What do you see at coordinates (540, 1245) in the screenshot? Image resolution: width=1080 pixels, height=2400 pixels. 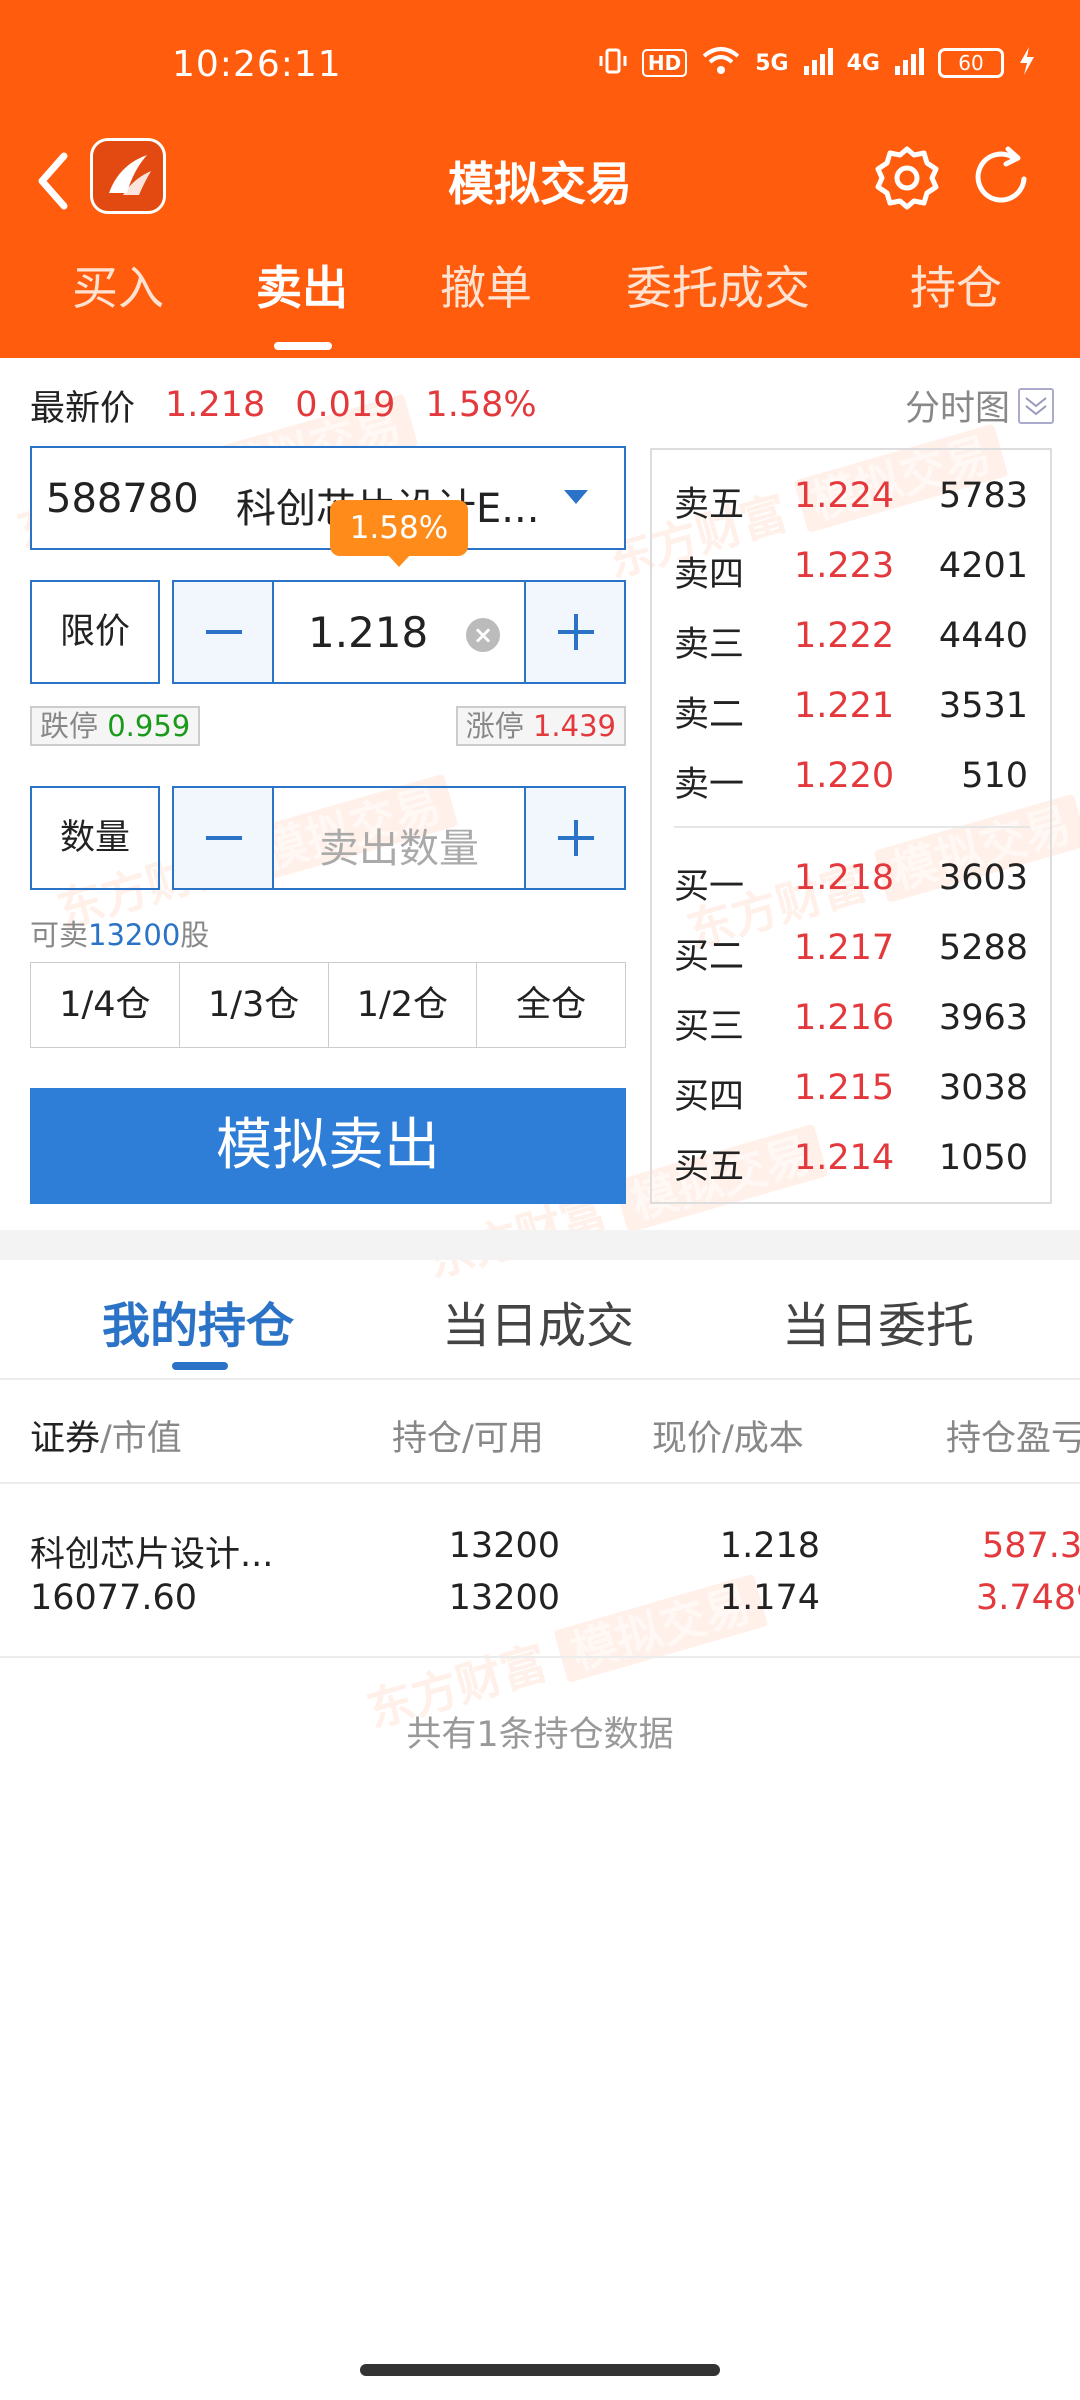 I see `section-divider` at bounding box center [540, 1245].